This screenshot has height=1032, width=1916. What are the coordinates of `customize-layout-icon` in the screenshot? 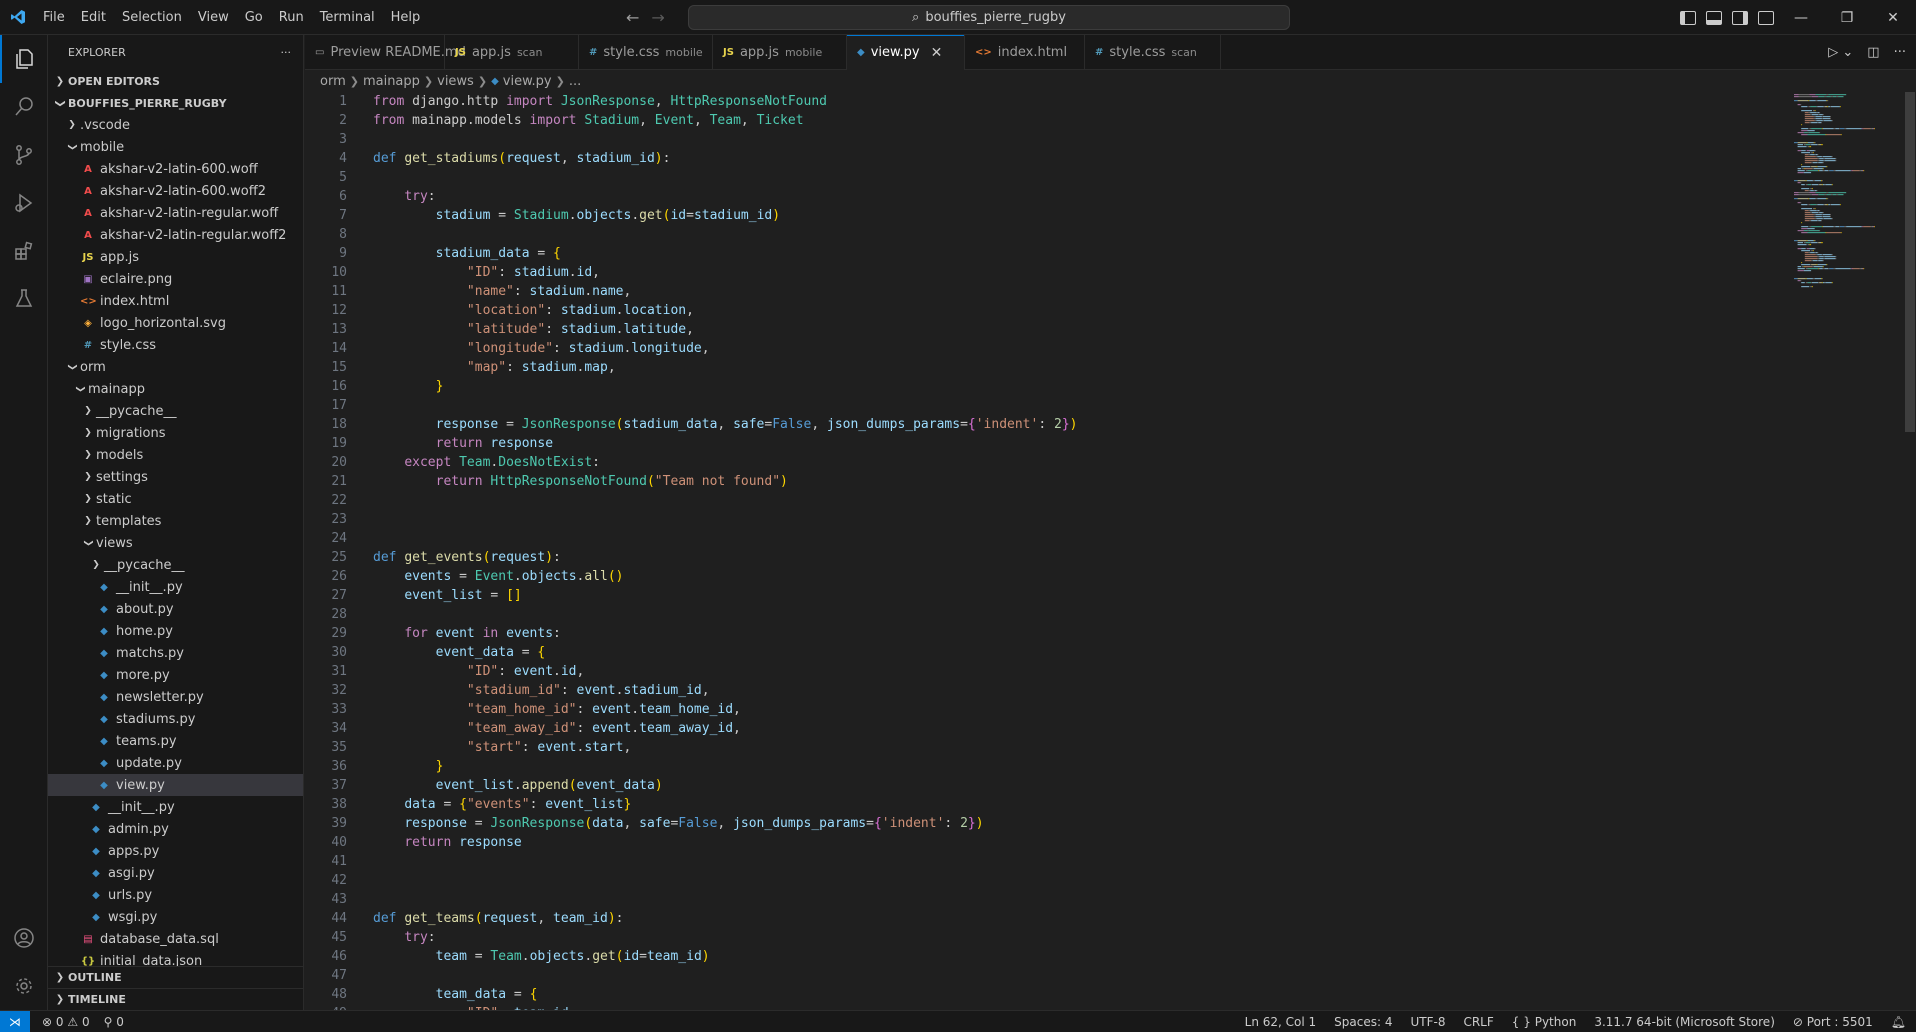 It's located at (1766, 17).